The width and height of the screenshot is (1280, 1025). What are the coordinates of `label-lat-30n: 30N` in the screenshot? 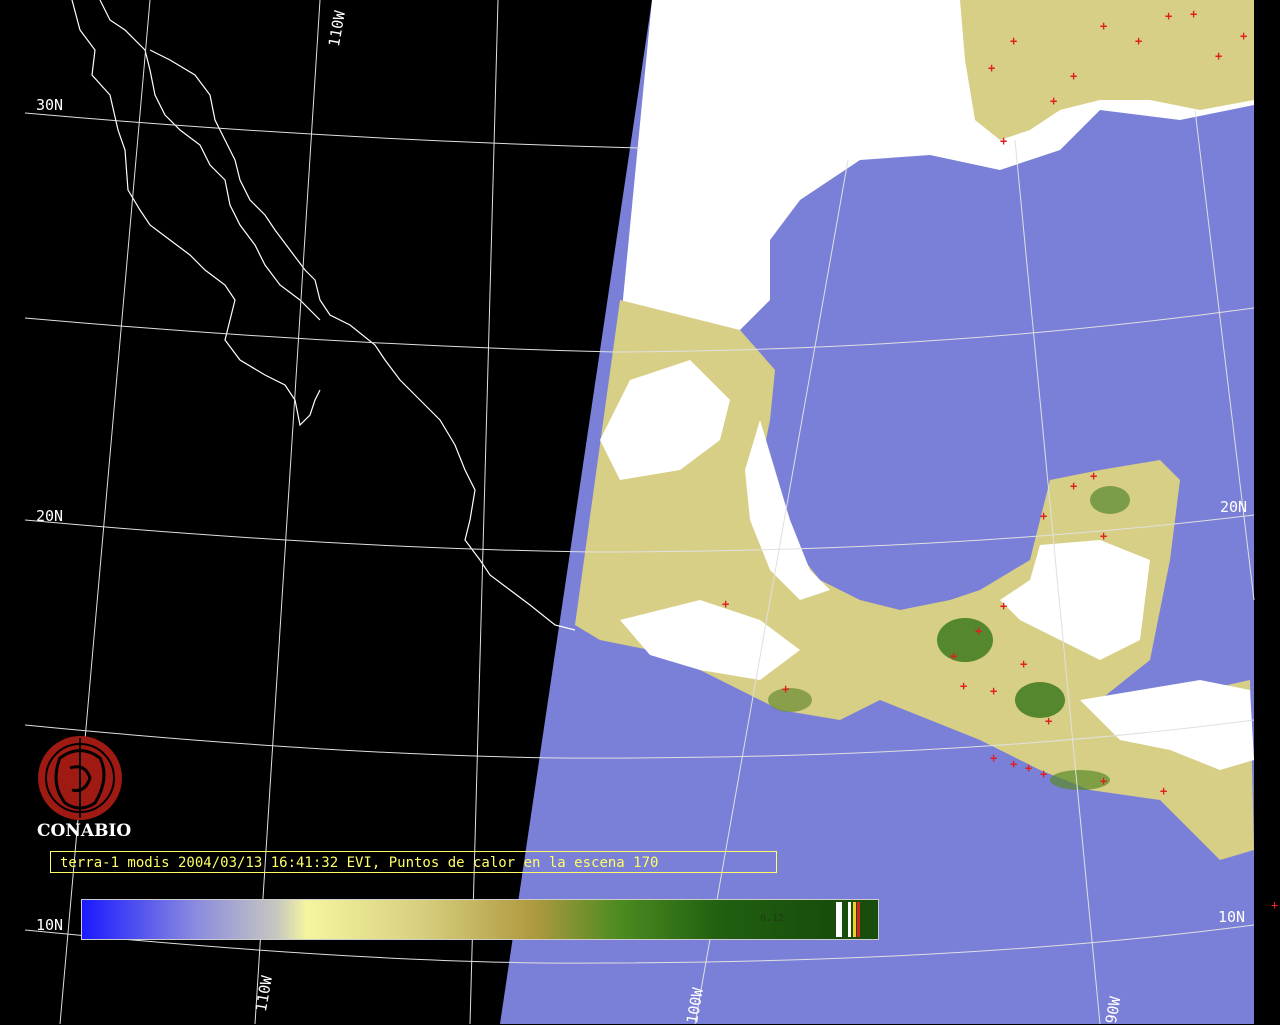 It's located at (50, 105).